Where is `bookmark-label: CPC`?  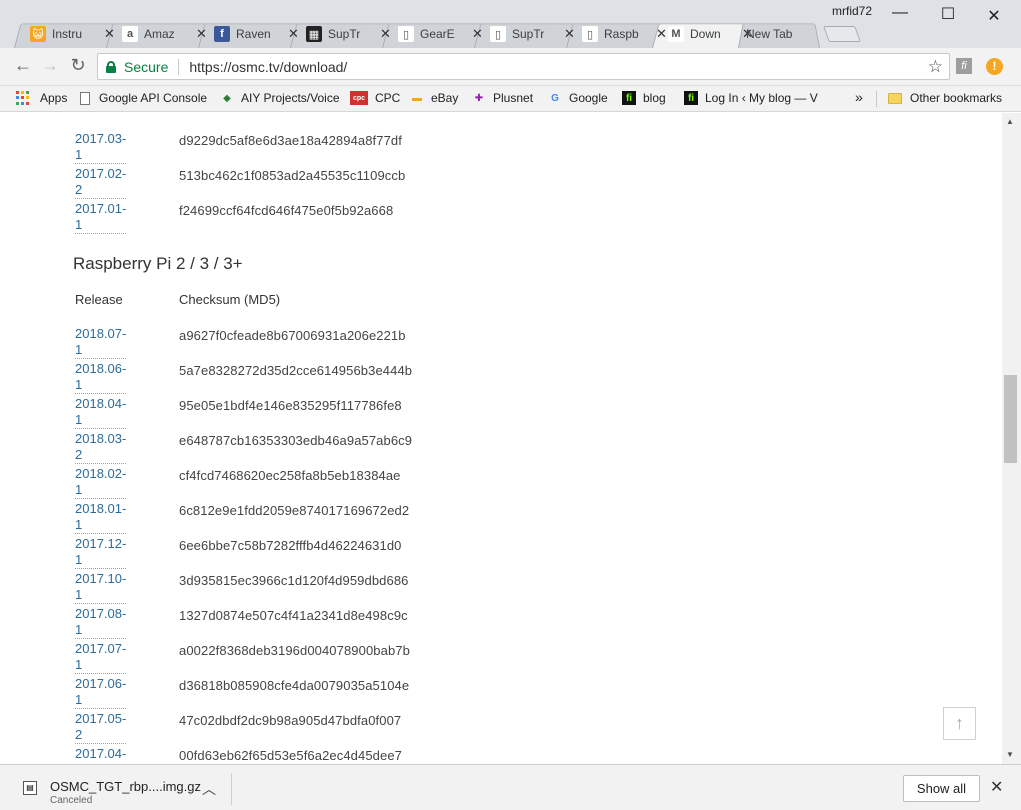
bookmark-label: CPC is located at coordinates (388, 98).